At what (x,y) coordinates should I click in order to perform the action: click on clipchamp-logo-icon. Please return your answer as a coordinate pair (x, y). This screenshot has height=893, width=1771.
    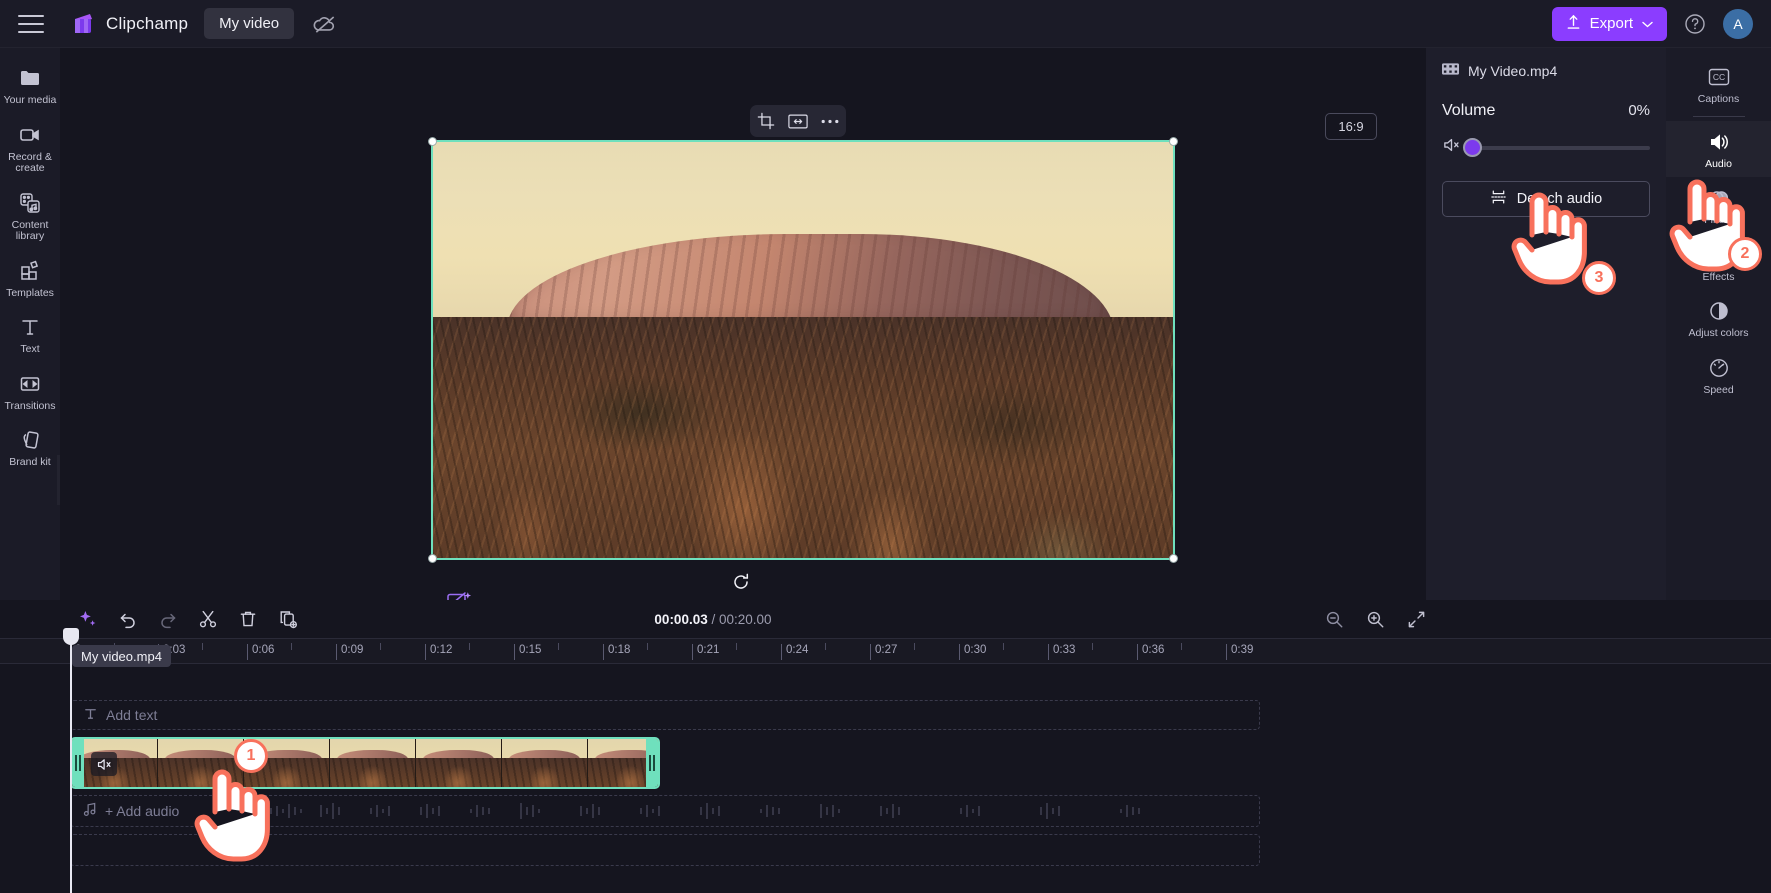
    Looking at the image, I should click on (83, 24).